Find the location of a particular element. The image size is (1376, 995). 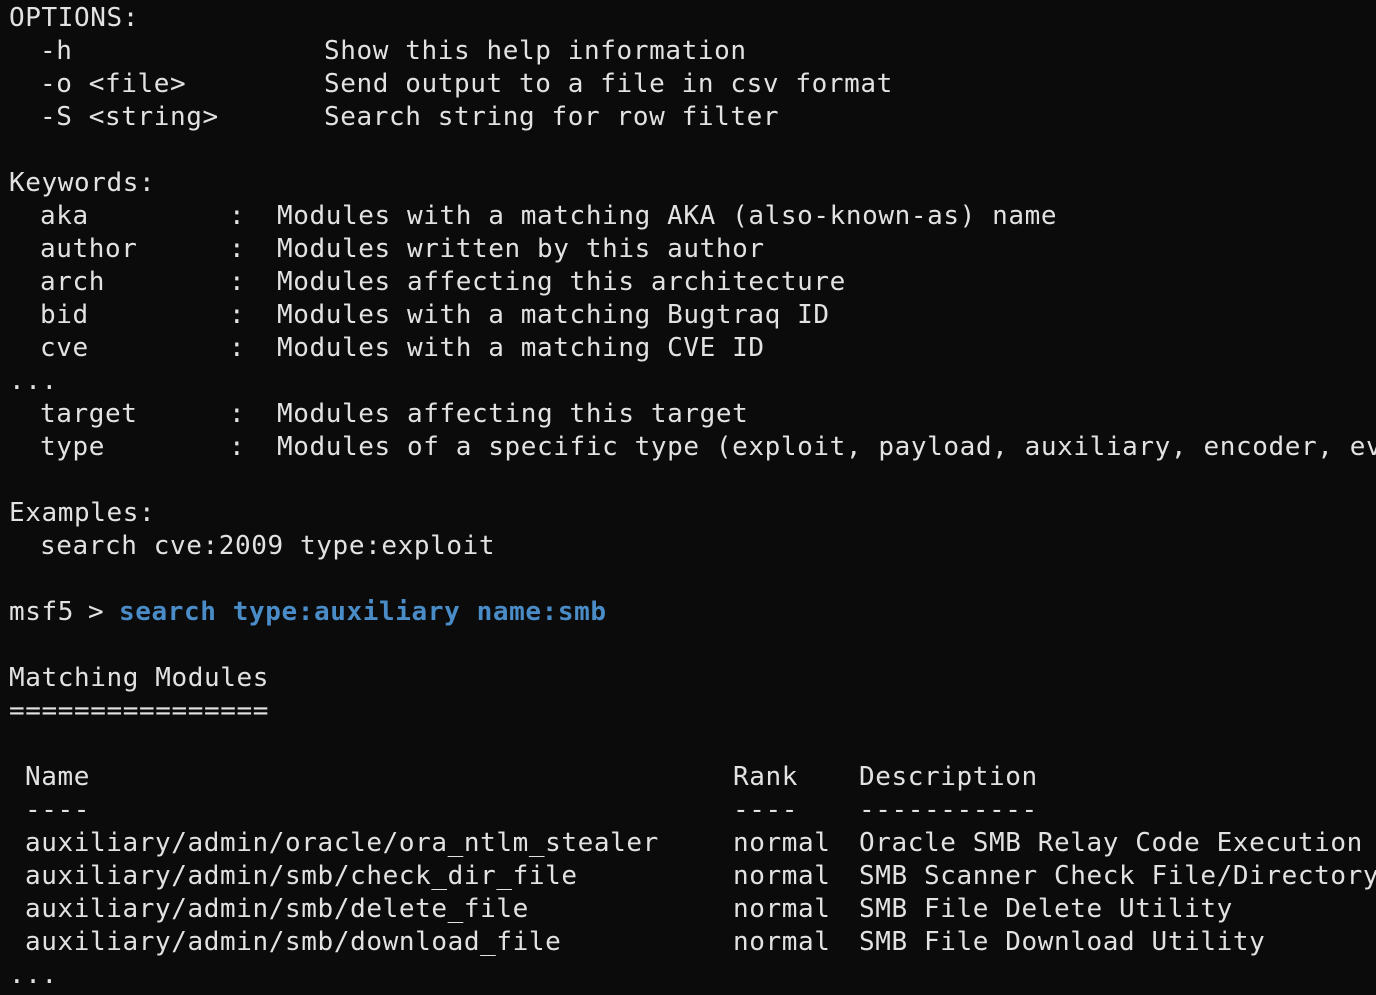

table-header-underline: ---- ---- ----------- is located at coordinates (692, 810).